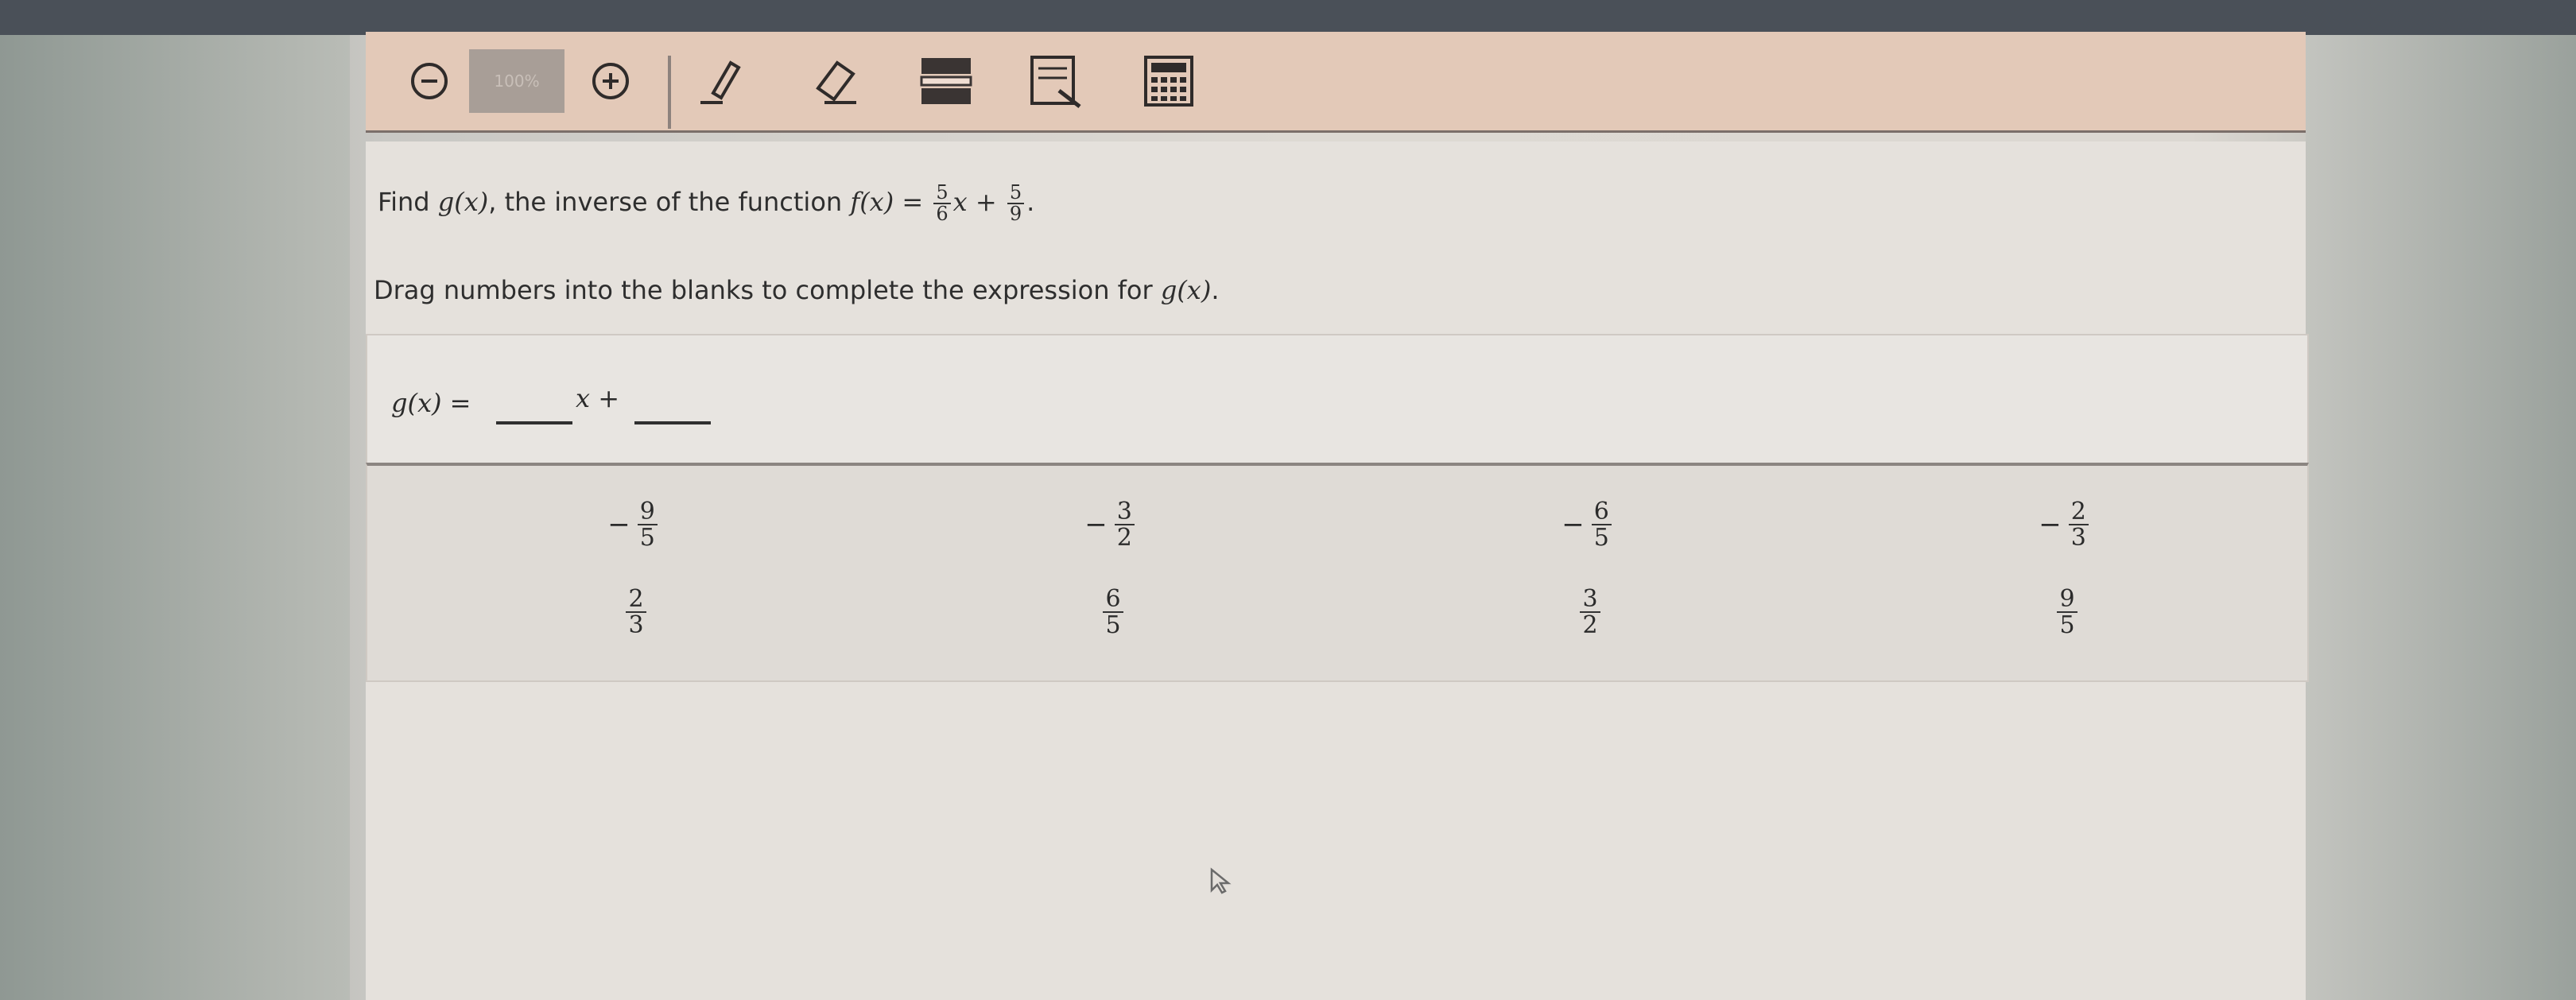 The height and width of the screenshot is (1000, 2576). What do you see at coordinates (1337, 407) in the screenshot?
I see `answer-expression-area: g(x) = x +` at bounding box center [1337, 407].